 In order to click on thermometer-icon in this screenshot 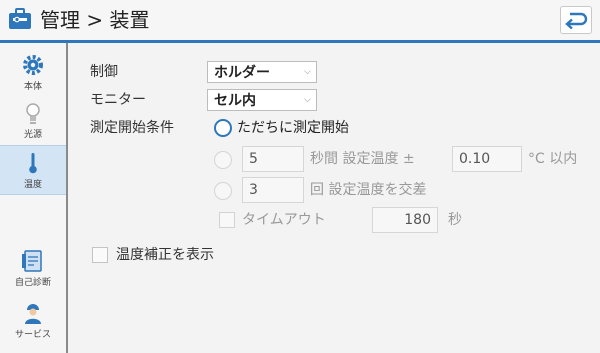, I will do `click(33, 162)`.